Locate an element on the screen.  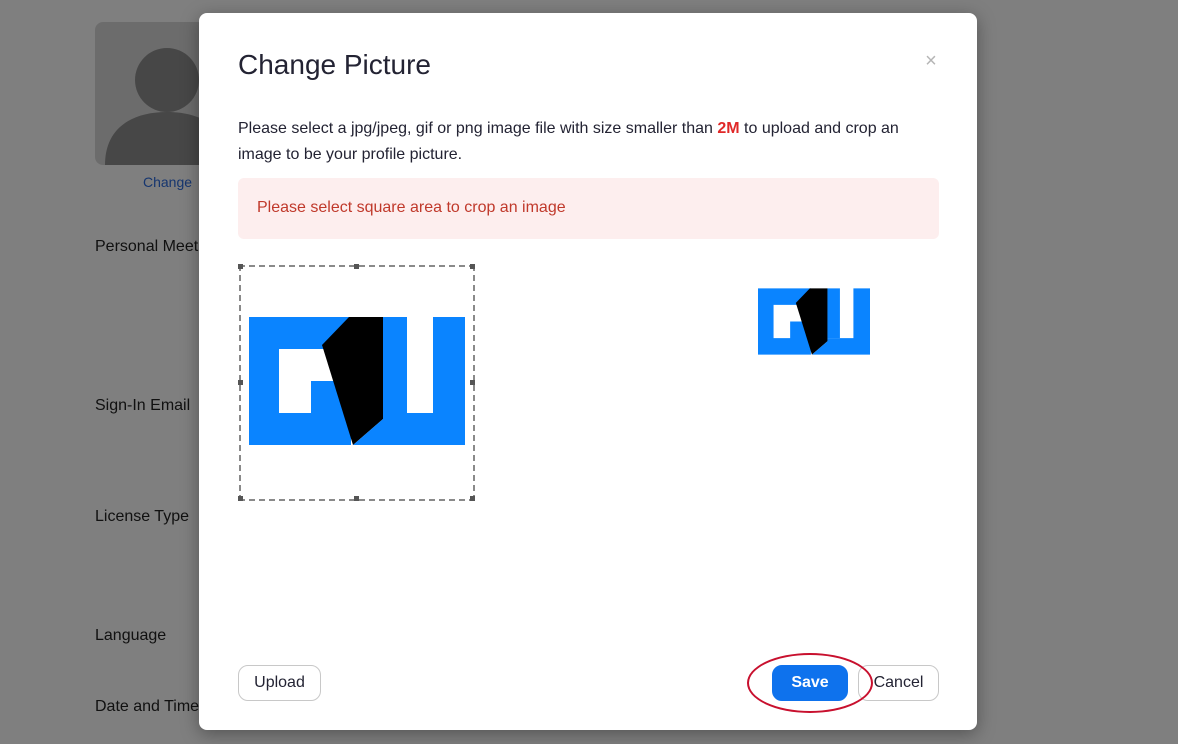
crop-preview-image is located at coordinates (814, 321).